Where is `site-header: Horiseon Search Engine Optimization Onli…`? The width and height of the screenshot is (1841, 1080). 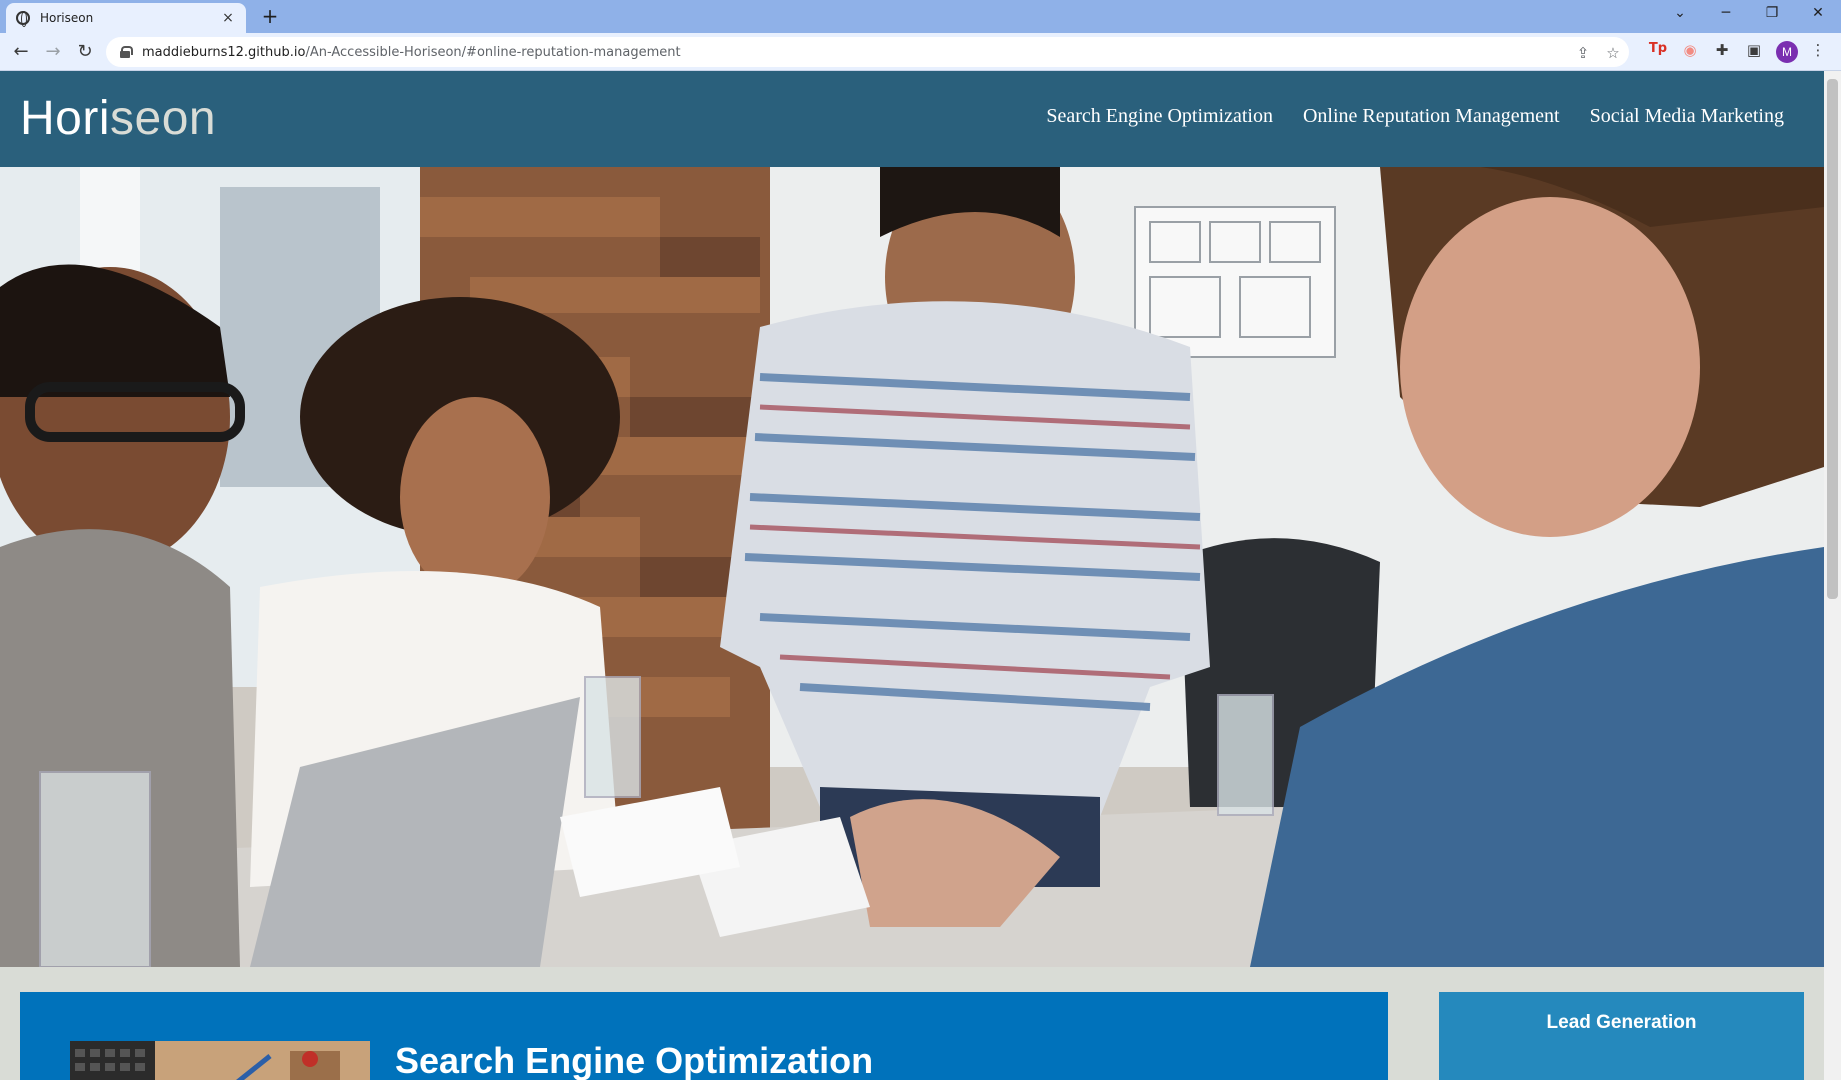 site-header: Horiseon Search Engine Optimization Onli… is located at coordinates (912, 119).